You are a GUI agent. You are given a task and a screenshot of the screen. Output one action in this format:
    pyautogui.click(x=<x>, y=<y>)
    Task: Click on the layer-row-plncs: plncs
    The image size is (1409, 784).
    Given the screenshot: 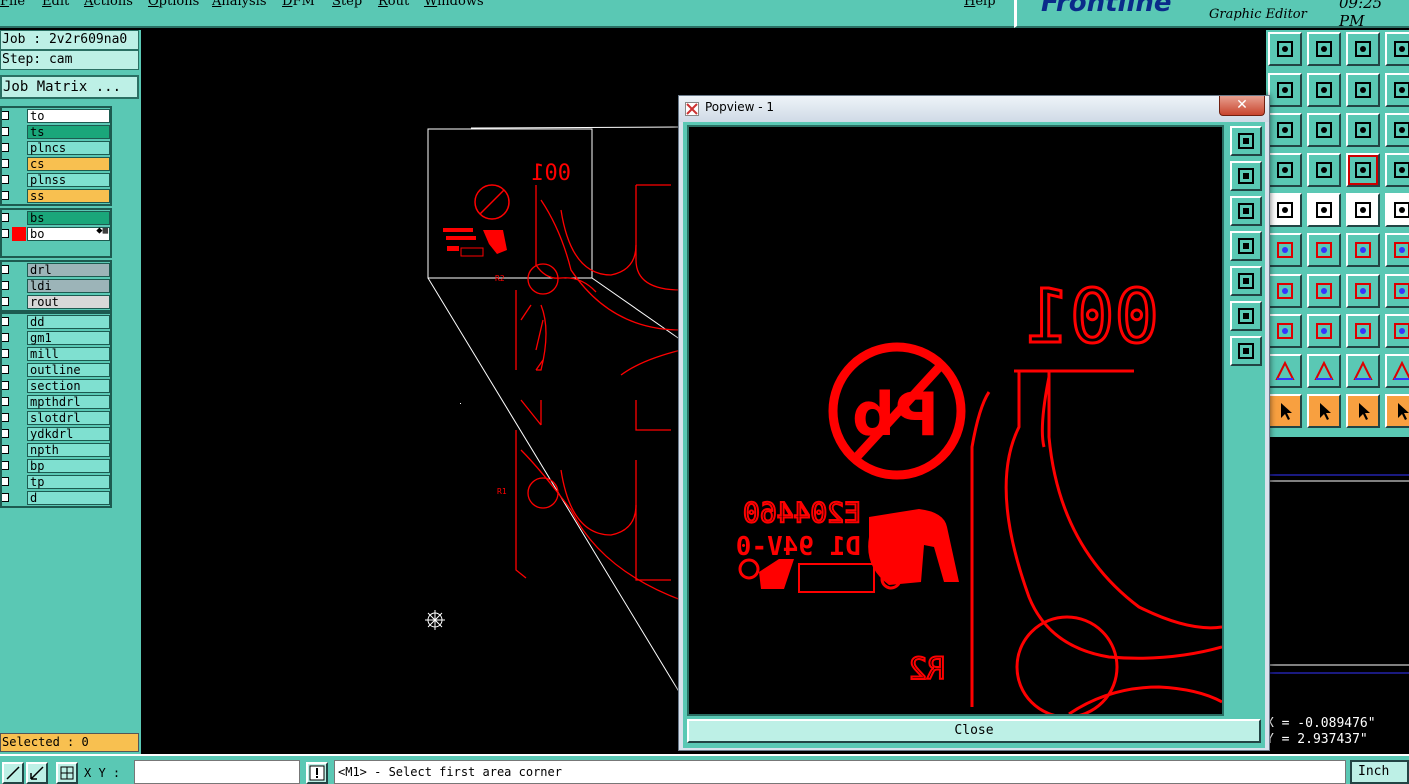 What is the action you would take?
    pyautogui.click(x=56, y=148)
    